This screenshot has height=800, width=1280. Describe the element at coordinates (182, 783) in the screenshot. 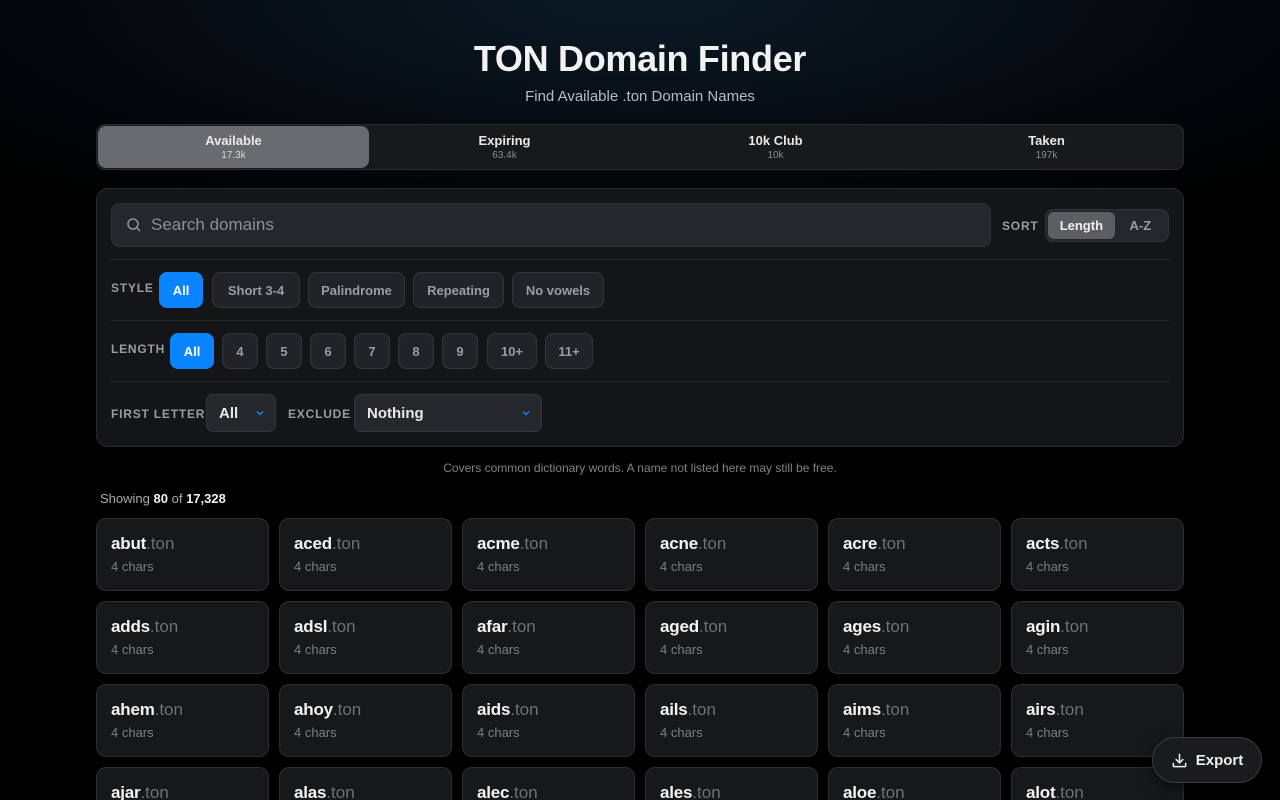

I see `domain-card: ajar.ton4 chars` at that location.